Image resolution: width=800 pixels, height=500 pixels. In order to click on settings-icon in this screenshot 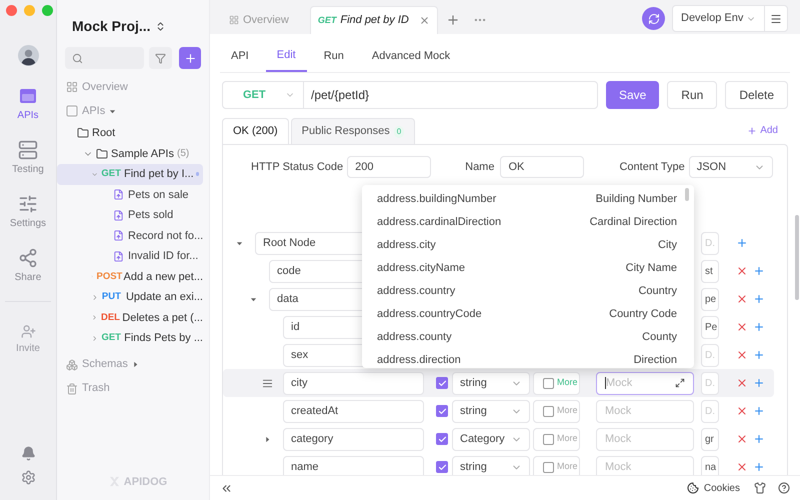, I will do `click(28, 477)`.